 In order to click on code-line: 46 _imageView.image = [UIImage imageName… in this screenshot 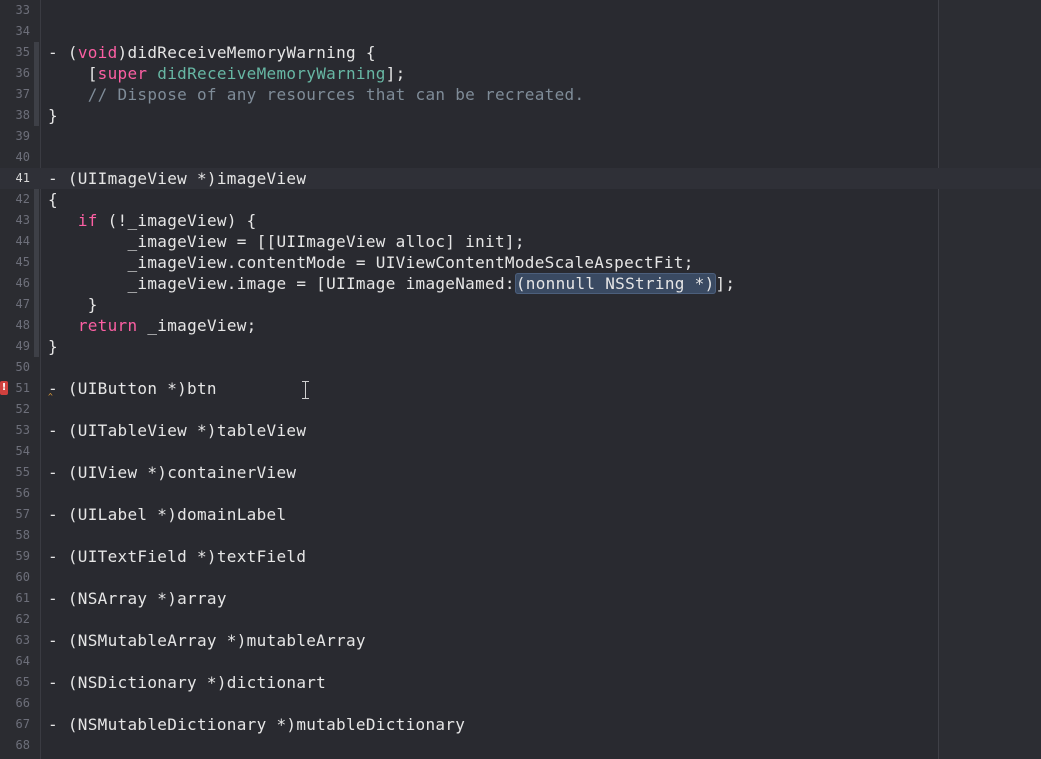, I will do `click(520, 283)`.